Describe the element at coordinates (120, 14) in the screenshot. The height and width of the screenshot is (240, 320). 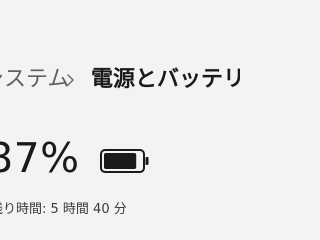
I see `window-titlebar` at that location.